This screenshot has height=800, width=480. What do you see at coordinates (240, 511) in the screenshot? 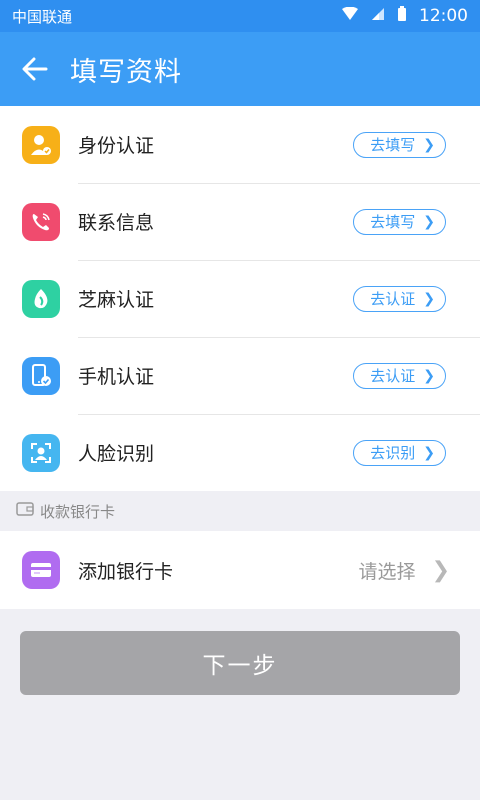
I see `bank-section-header: 收款银行卡` at bounding box center [240, 511].